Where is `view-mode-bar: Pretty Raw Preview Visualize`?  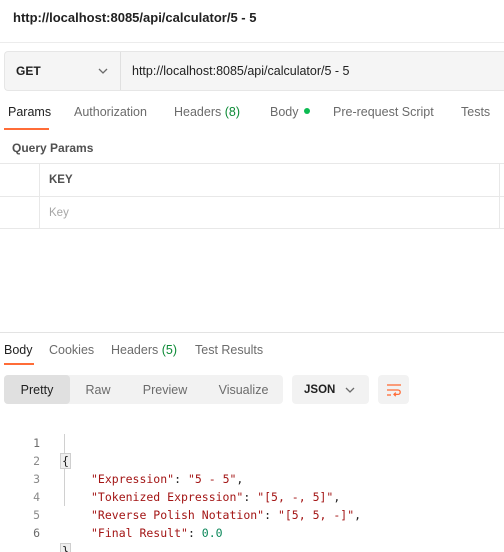
view-mode-bar: Pretty Raw Preview Visualize is located at coordinates (143, 389).